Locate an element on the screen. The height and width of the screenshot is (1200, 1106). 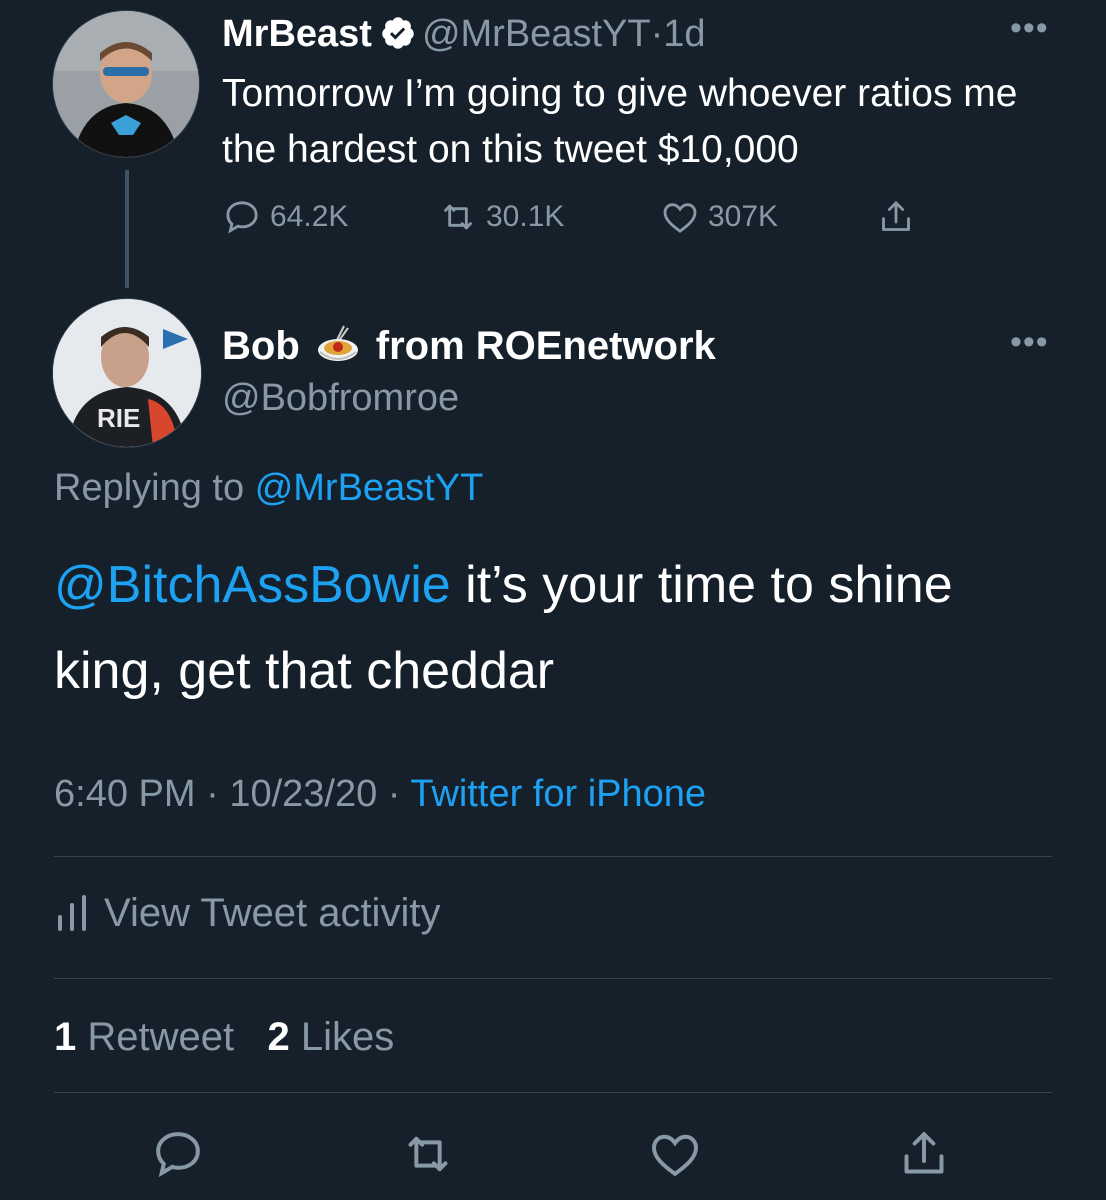
like-number: 2 is located at coordinates (278, 1037).